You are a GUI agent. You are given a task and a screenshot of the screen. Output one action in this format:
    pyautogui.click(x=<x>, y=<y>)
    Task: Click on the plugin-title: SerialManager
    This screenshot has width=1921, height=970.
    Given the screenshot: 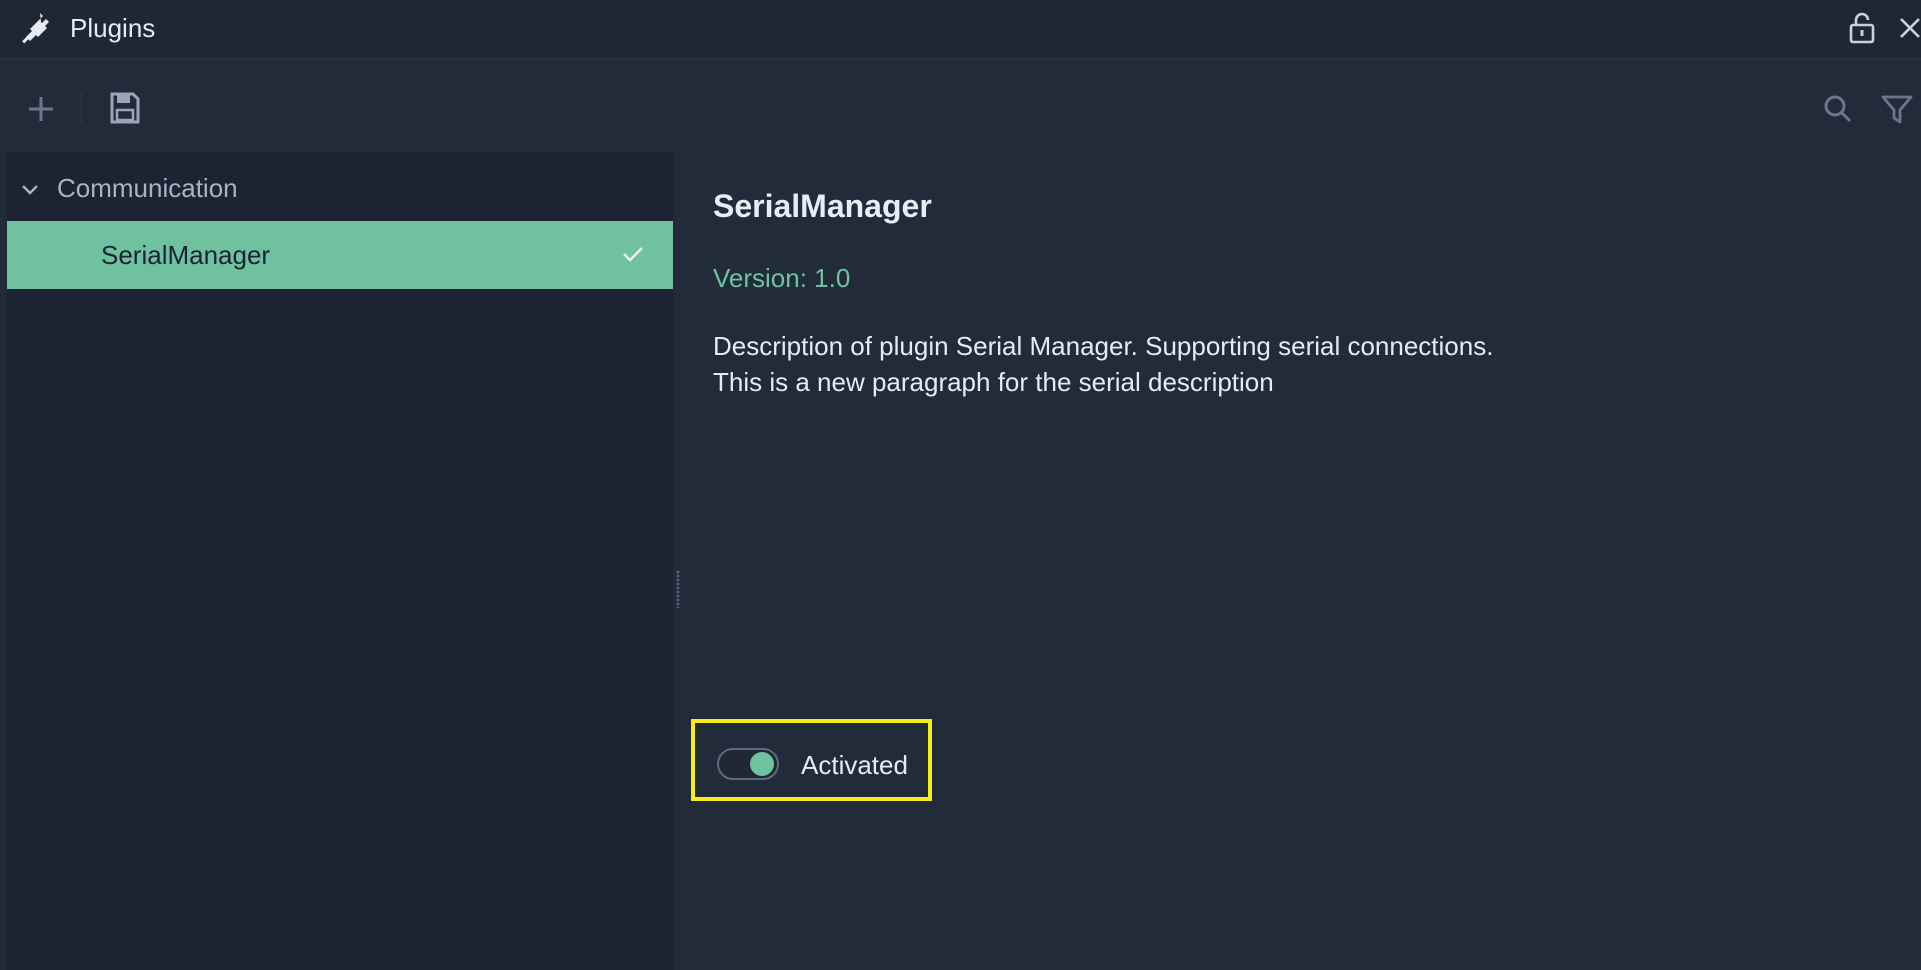 What is the action you would take?
    pyautogui.click(x=822, y=206)
    